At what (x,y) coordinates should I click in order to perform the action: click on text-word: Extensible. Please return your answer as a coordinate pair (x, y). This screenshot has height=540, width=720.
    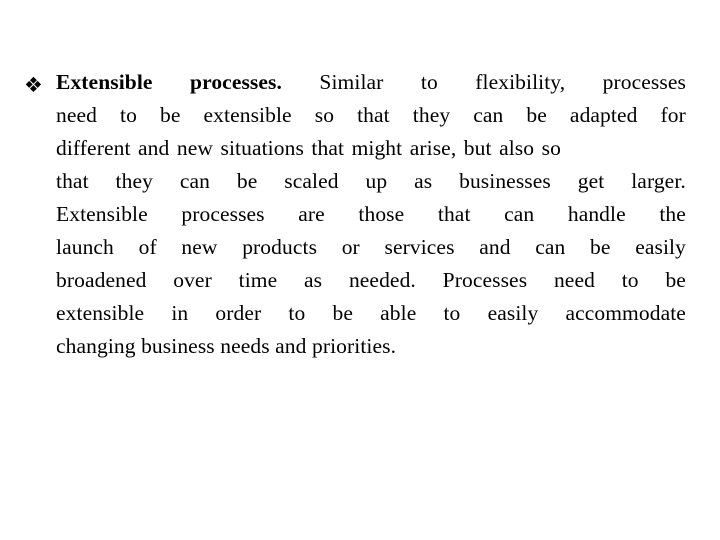
    Looking at the image, I should click on (102, 214).